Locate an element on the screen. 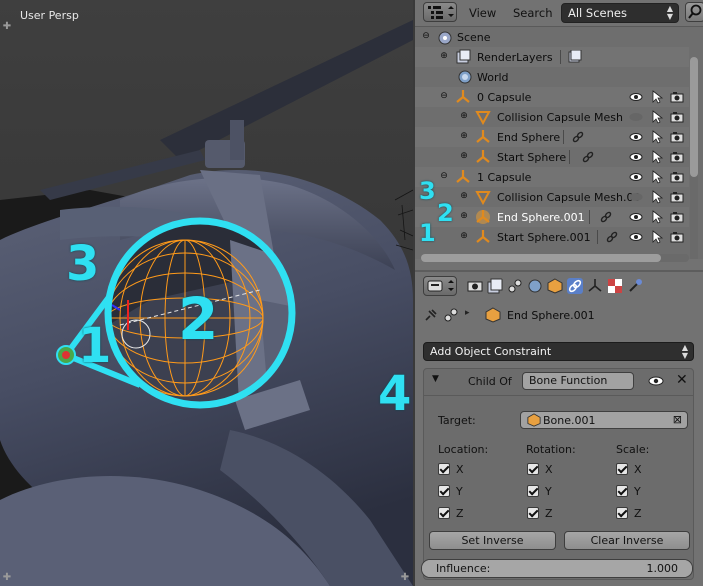 The height and width of the screenshot is (586, 703). pin-icon is located at coordinates (431, 315).